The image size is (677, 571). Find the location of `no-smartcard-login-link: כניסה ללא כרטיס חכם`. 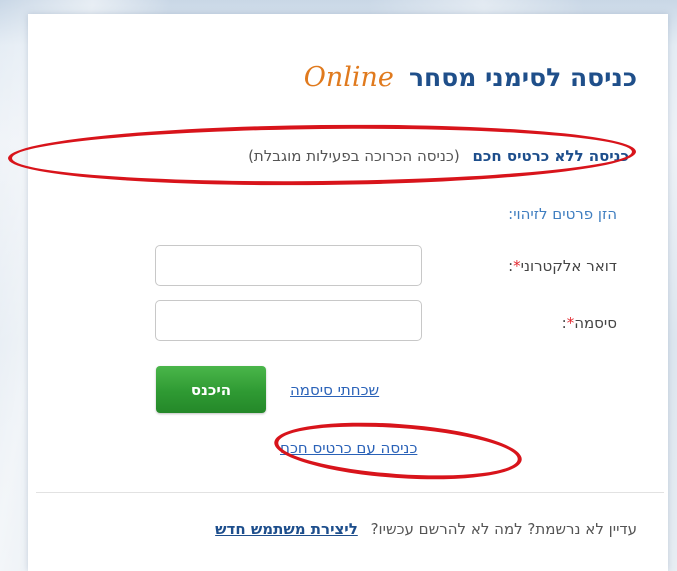

no-smartcard-login-link: כניסה ללא כרטיס חכם is located at coordinates (550, 156).